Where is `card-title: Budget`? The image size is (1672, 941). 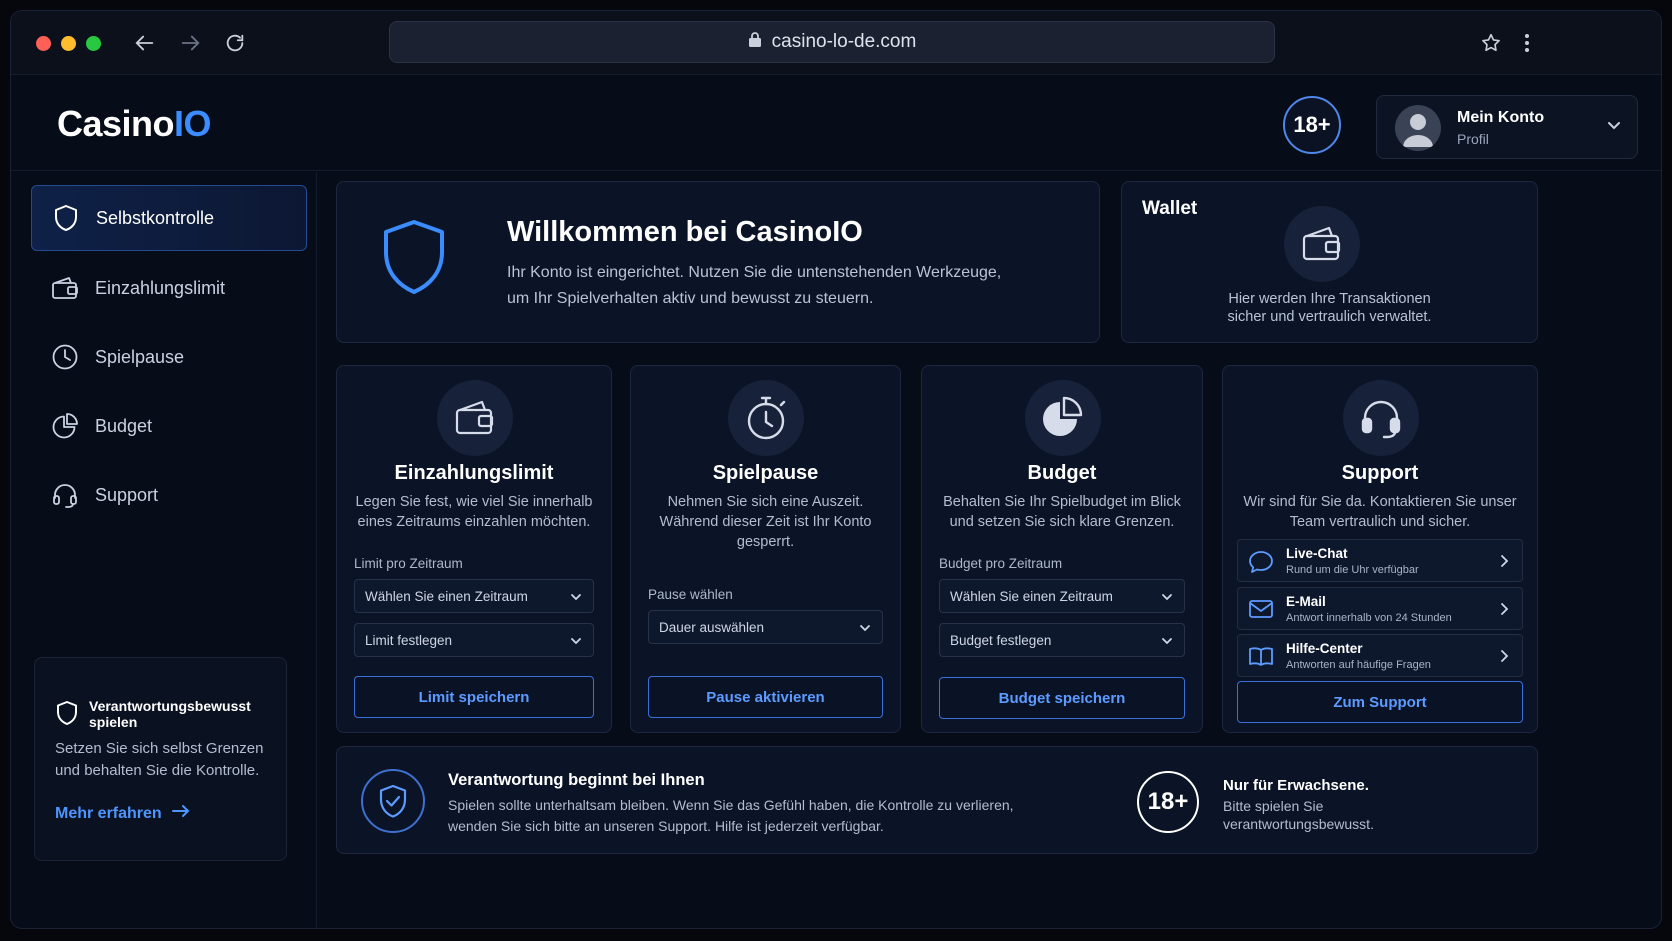
card-title: Budget is located at coordinates (1062, 473).